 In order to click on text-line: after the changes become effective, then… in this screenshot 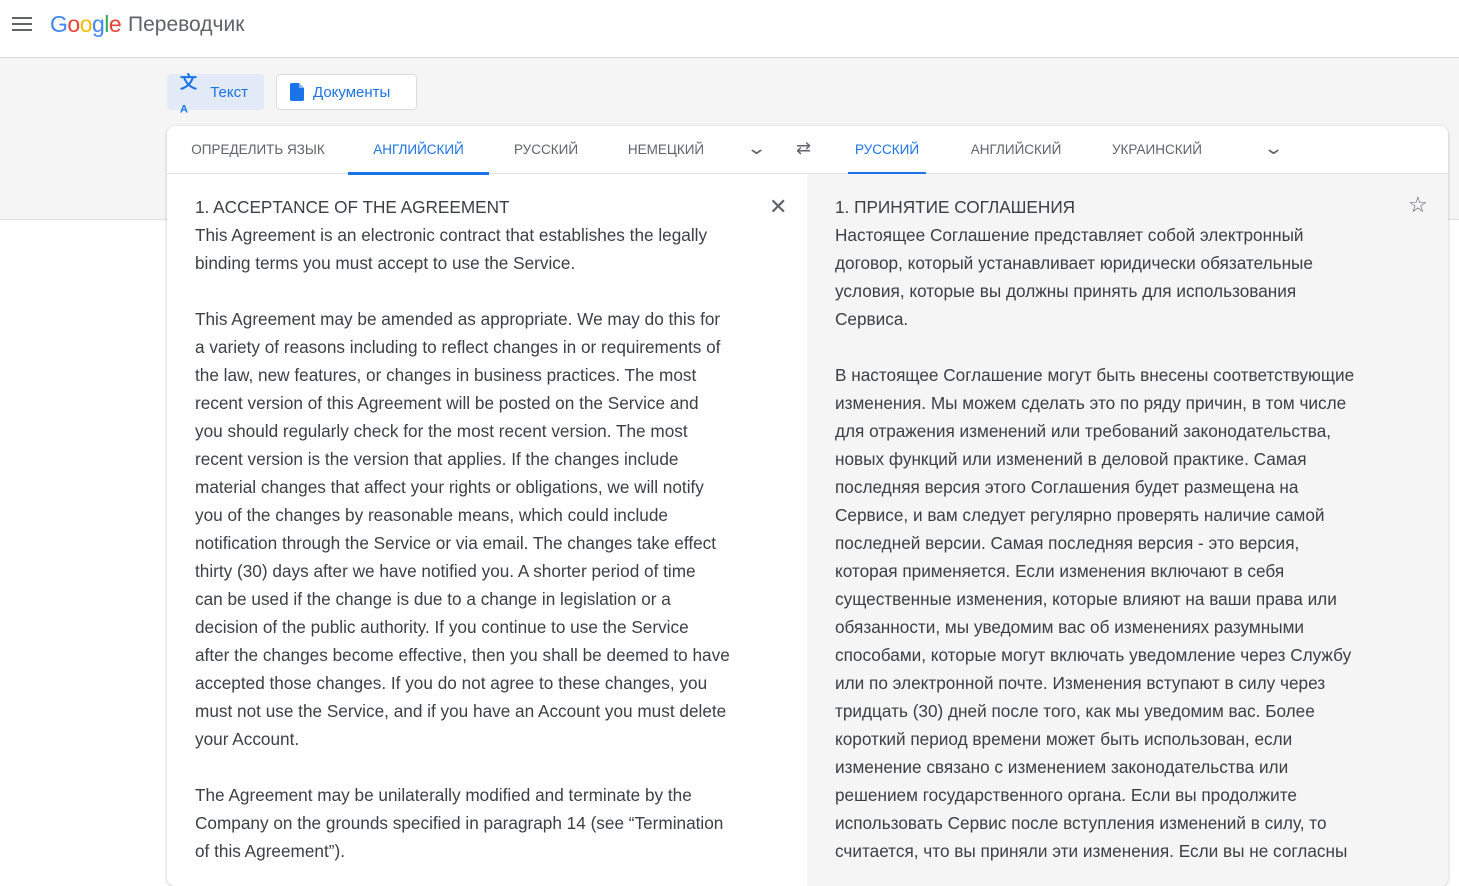, I will do `click(462, 655)`.